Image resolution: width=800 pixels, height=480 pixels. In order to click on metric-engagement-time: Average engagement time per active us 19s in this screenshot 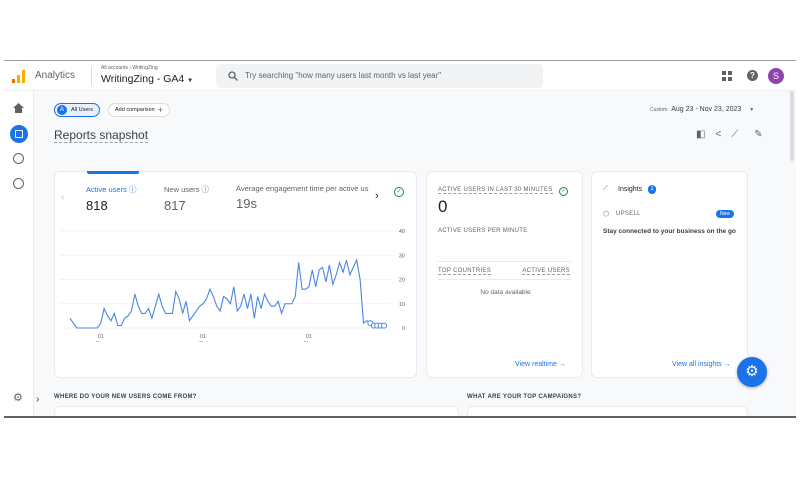, I will do `click(302, 197)`.